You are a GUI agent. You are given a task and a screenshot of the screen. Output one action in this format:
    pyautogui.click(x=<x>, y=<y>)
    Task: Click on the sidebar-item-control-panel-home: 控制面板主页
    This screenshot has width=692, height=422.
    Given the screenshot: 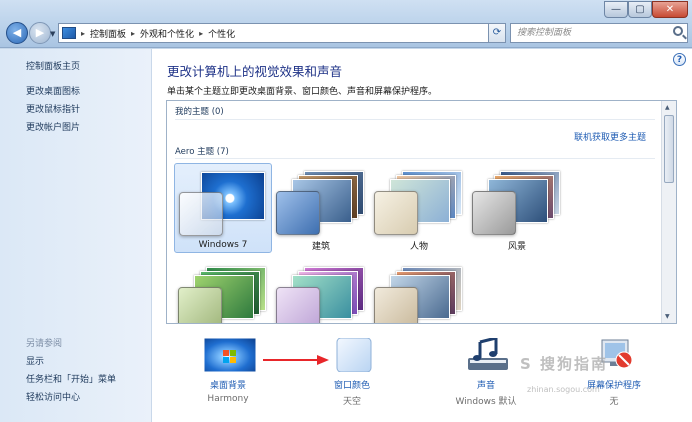 What is the action you would take?
    pyautogui.click(x=53, y=65)
    